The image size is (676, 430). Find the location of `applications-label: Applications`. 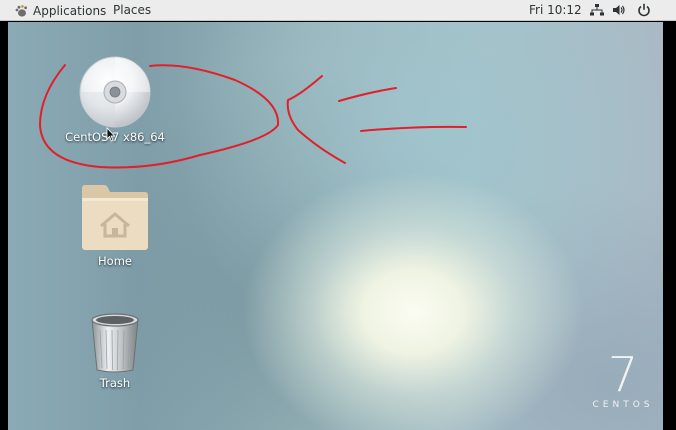

applications-label: Applications is located at coordinates (70, 10).